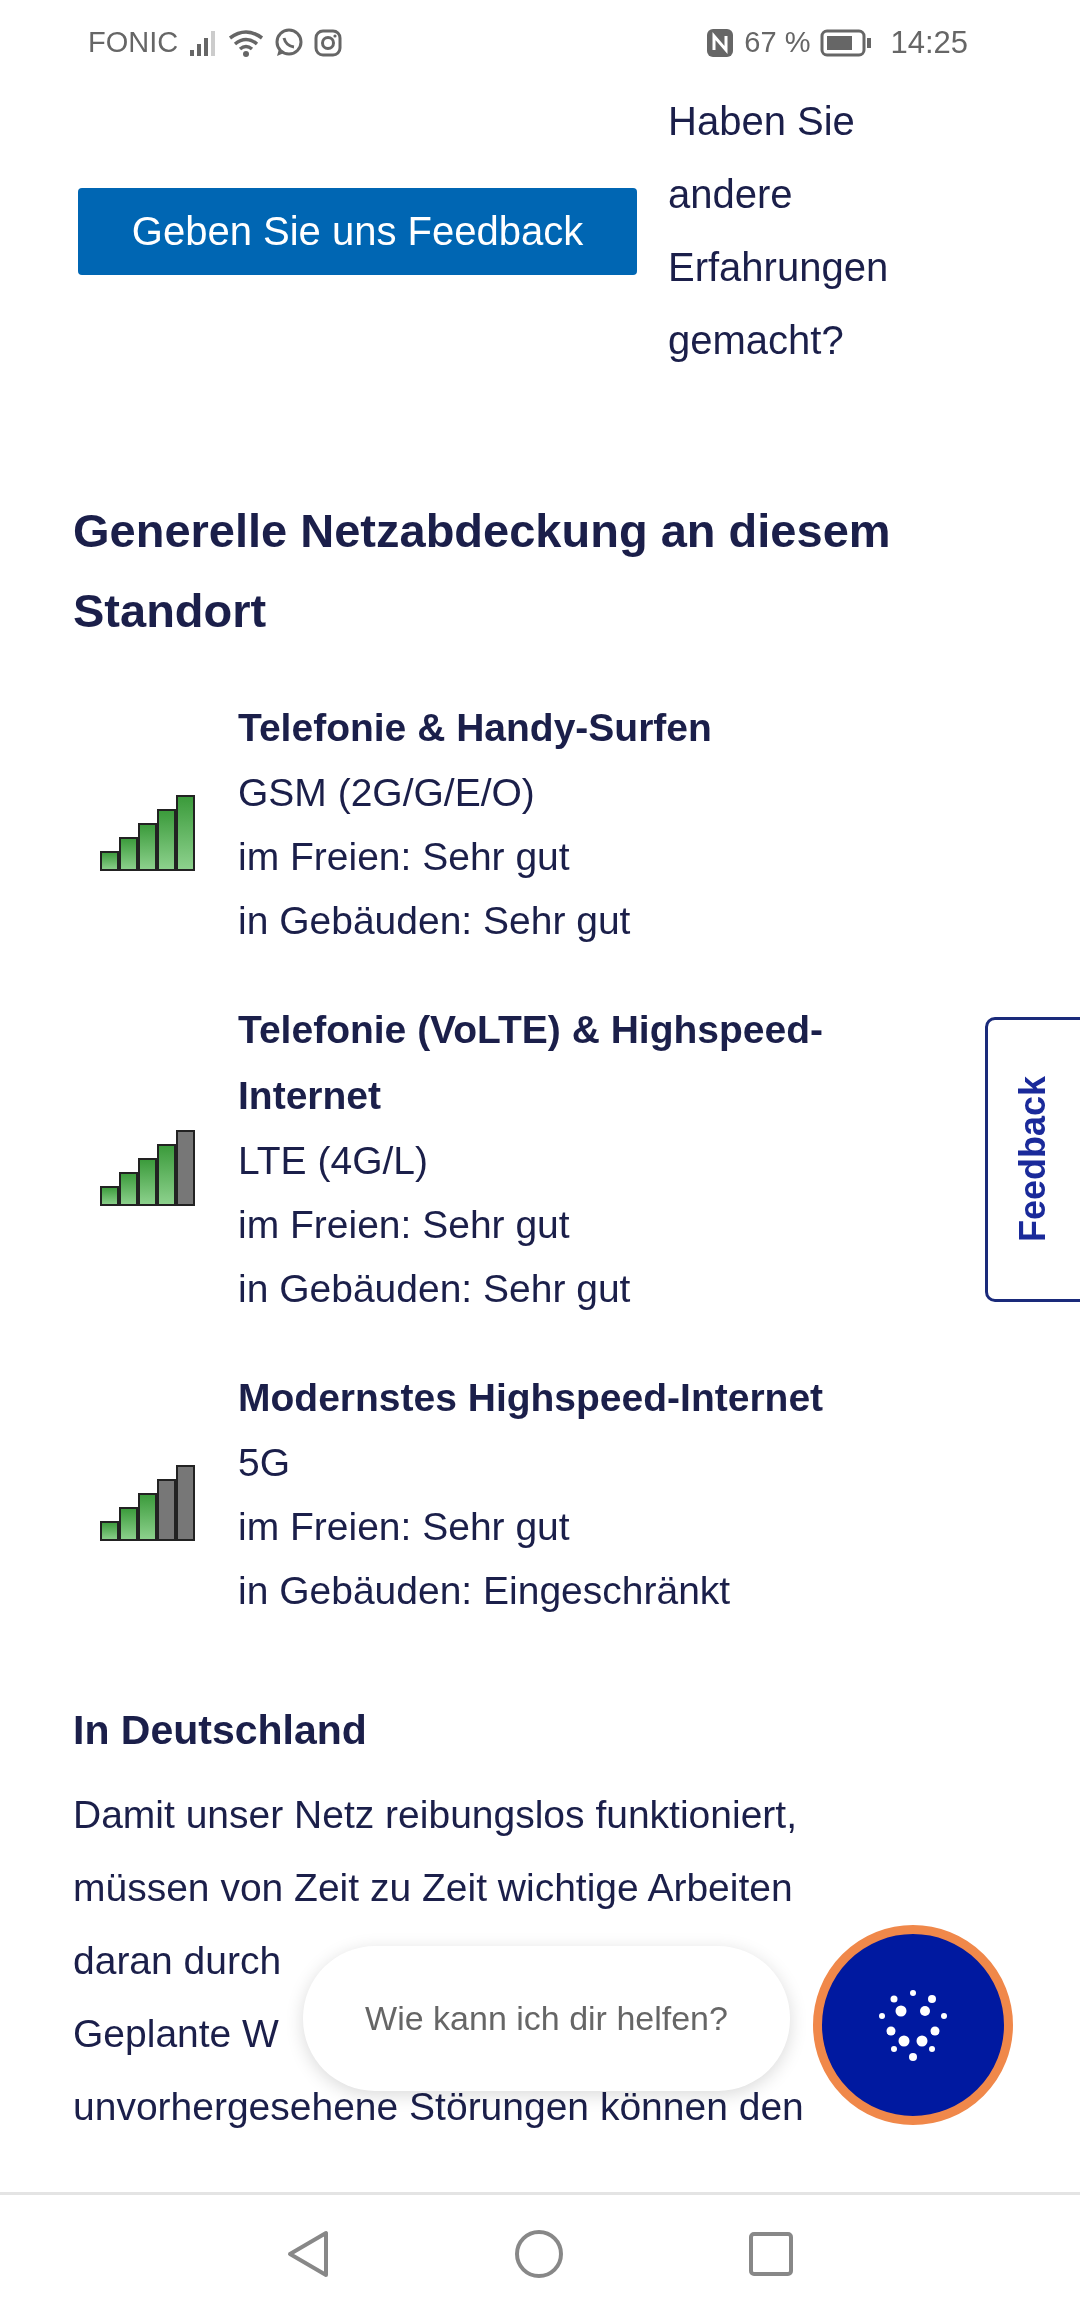 This screenshot has width=1080, height=2312. I want to click on back-icon, so click(308, 2253).